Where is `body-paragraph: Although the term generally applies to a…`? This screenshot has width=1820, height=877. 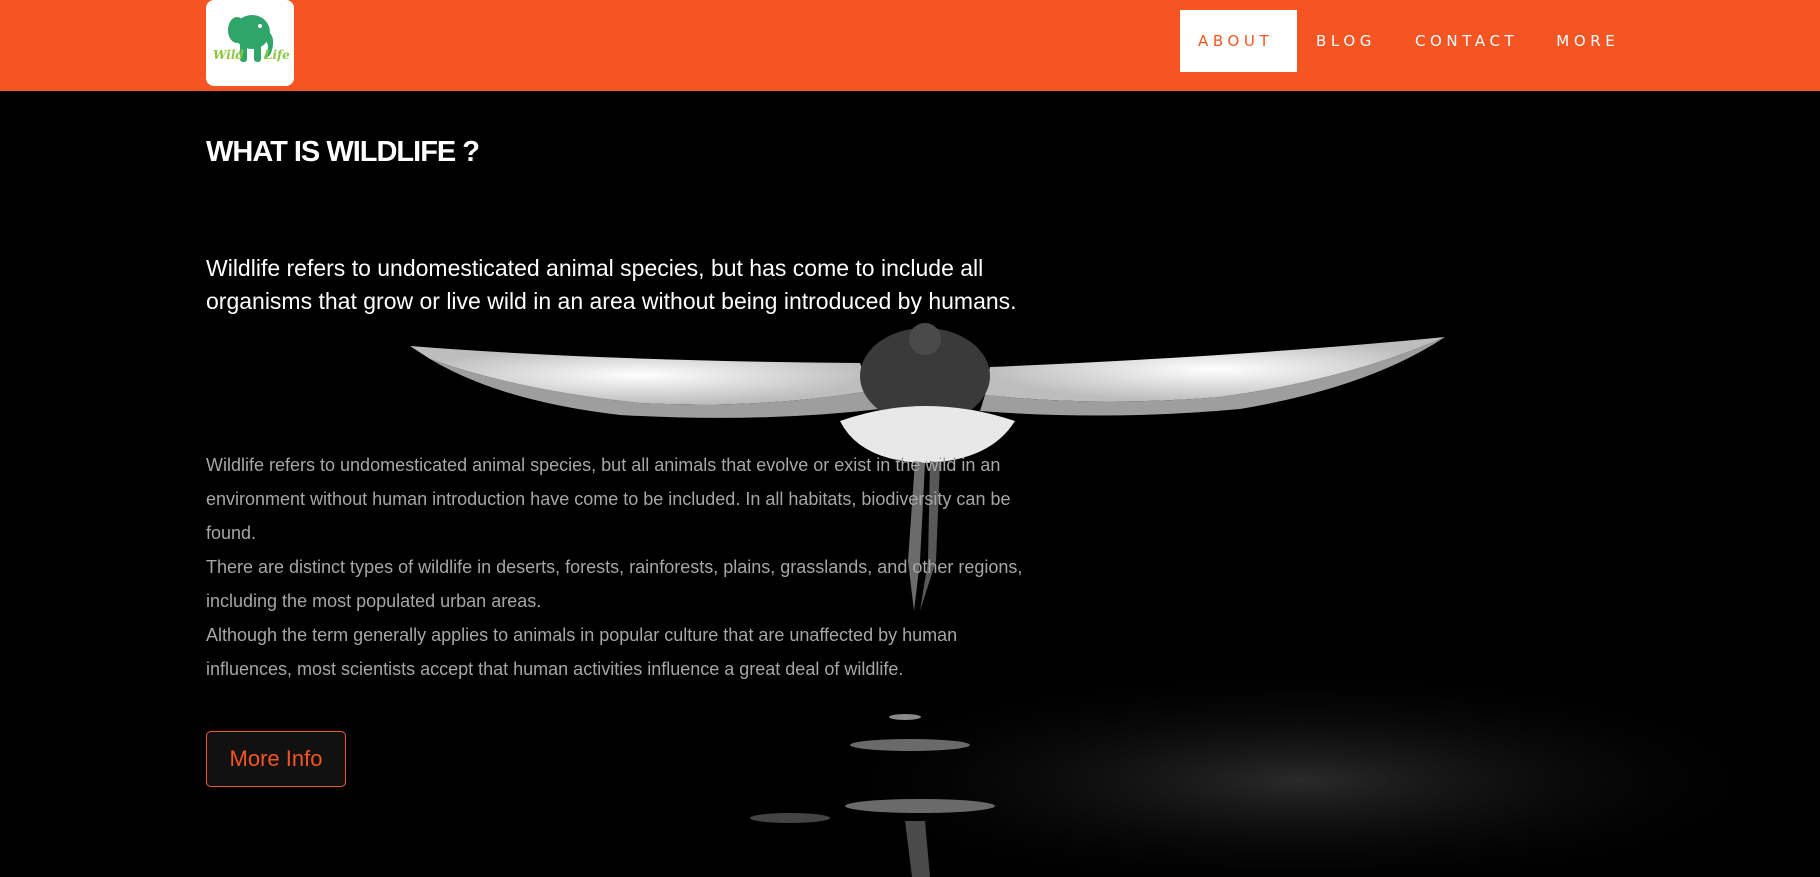 body-paragraph: Although the term generally applies to a… is located at coordinates (582, 652).